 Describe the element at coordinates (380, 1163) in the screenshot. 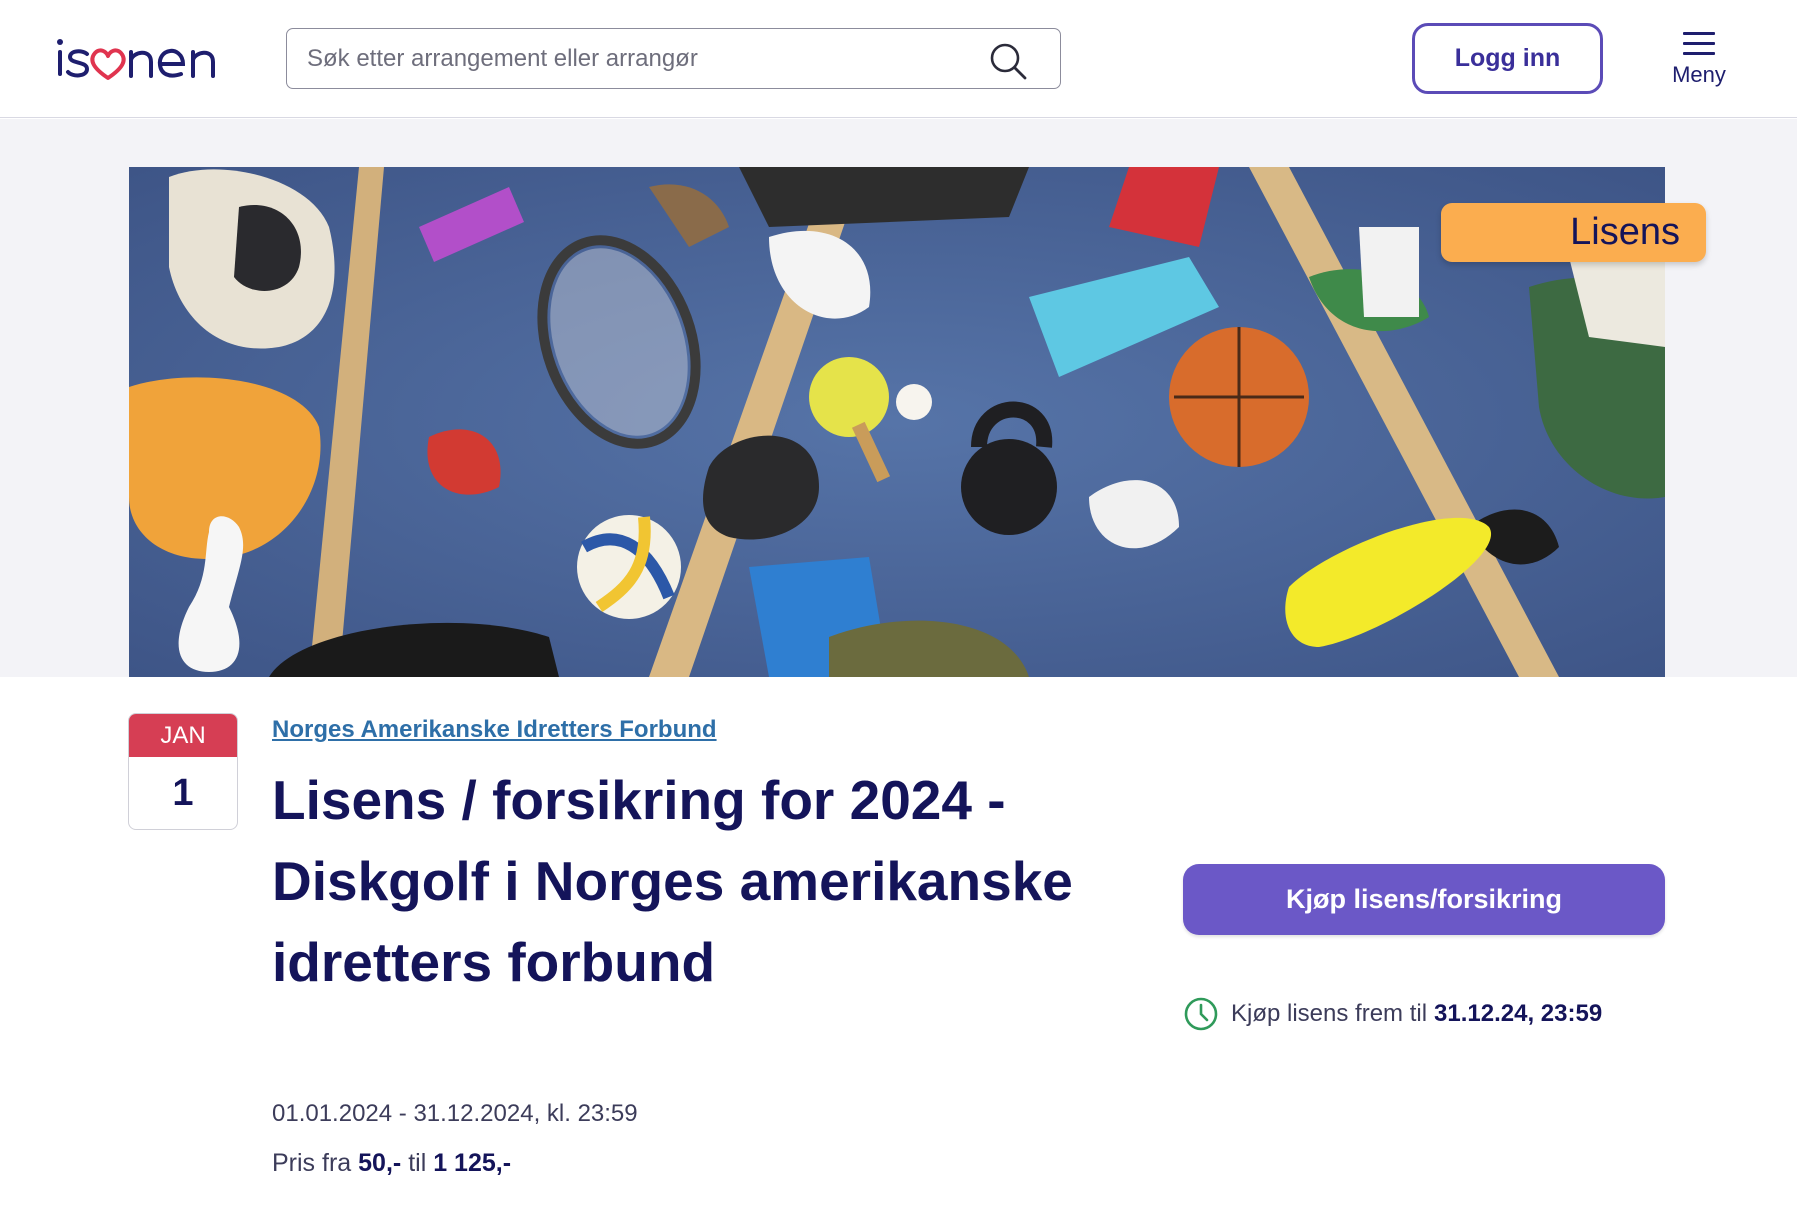

I see `price-from: 50,-` at that location.